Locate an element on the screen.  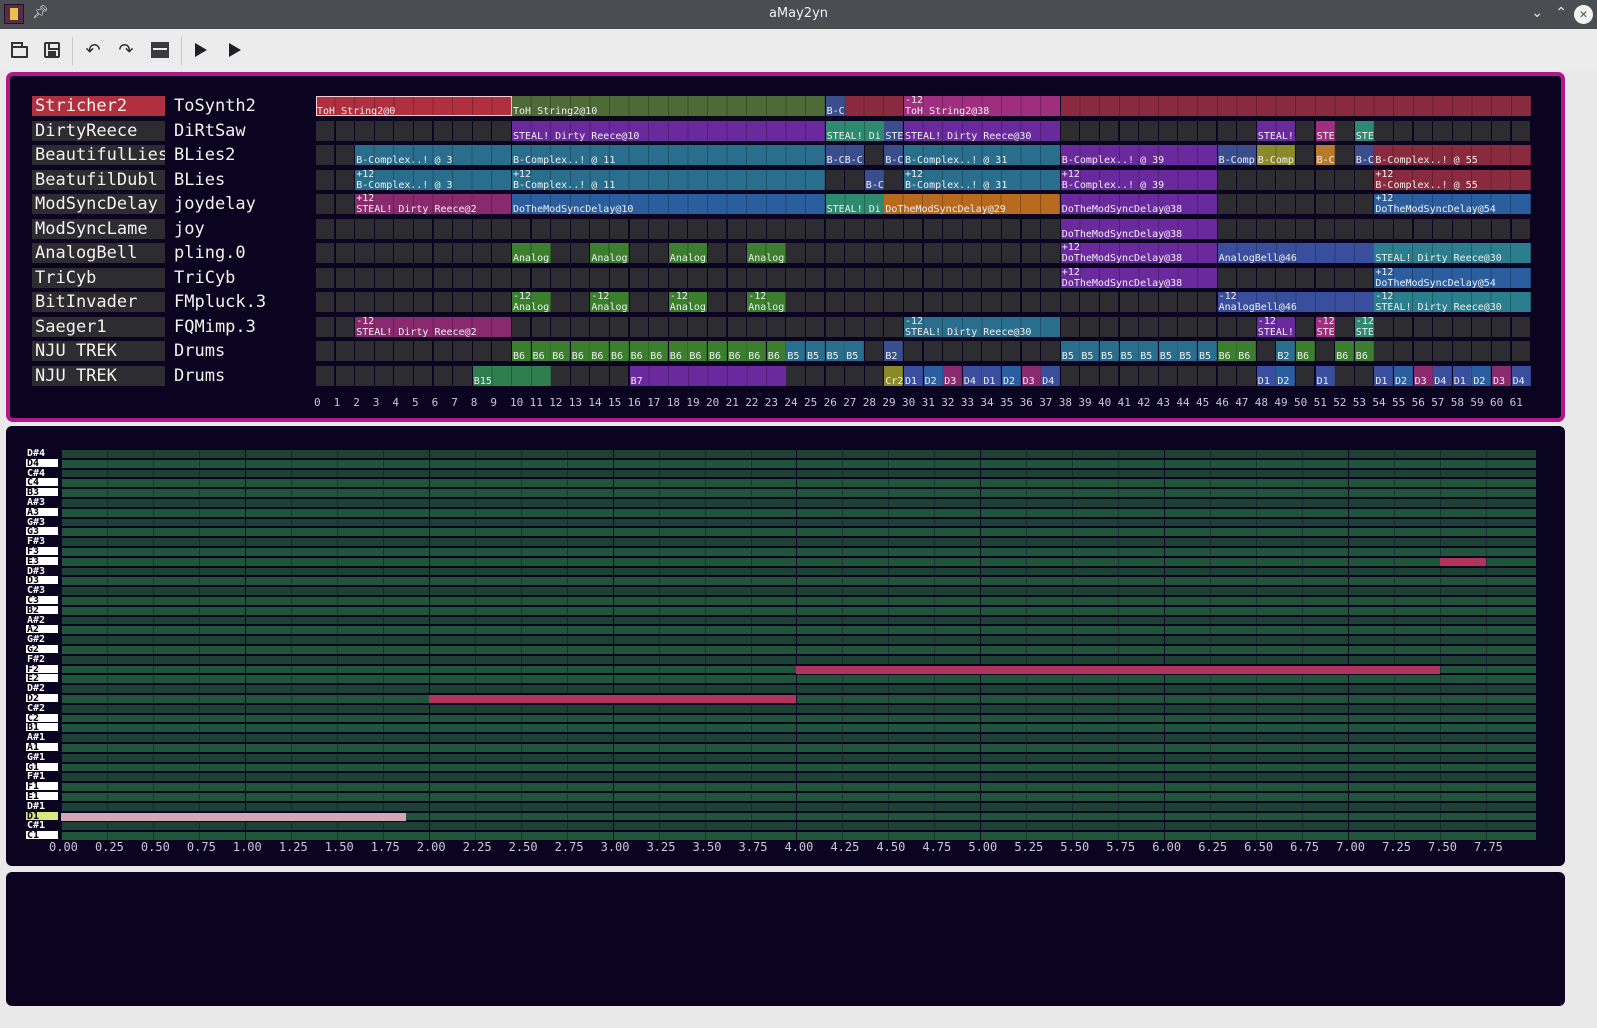
piano-note is located at coordinates (233, 816).